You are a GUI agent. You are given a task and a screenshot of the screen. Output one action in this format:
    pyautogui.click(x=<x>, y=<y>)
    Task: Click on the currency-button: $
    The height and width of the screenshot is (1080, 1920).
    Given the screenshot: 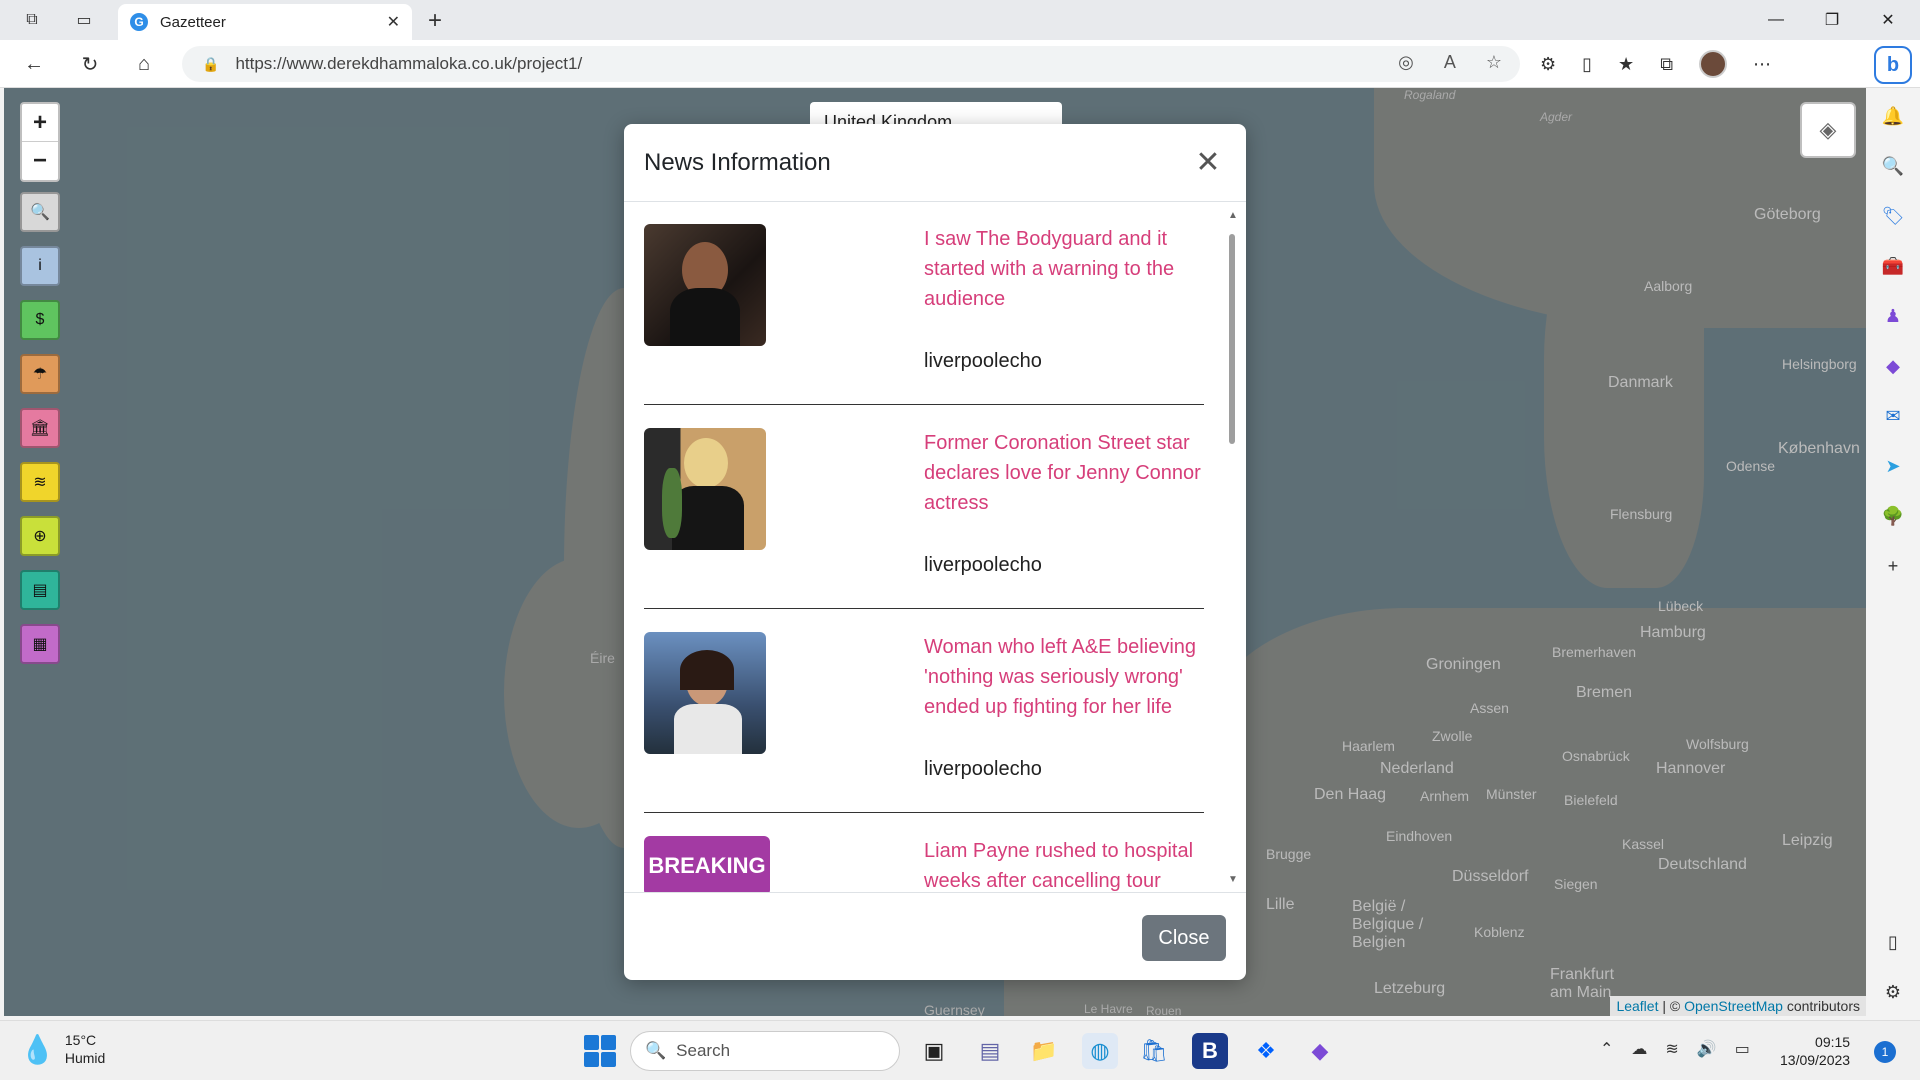 What is the action you would take?
    pyautogui.click(x=40, y=320)
    